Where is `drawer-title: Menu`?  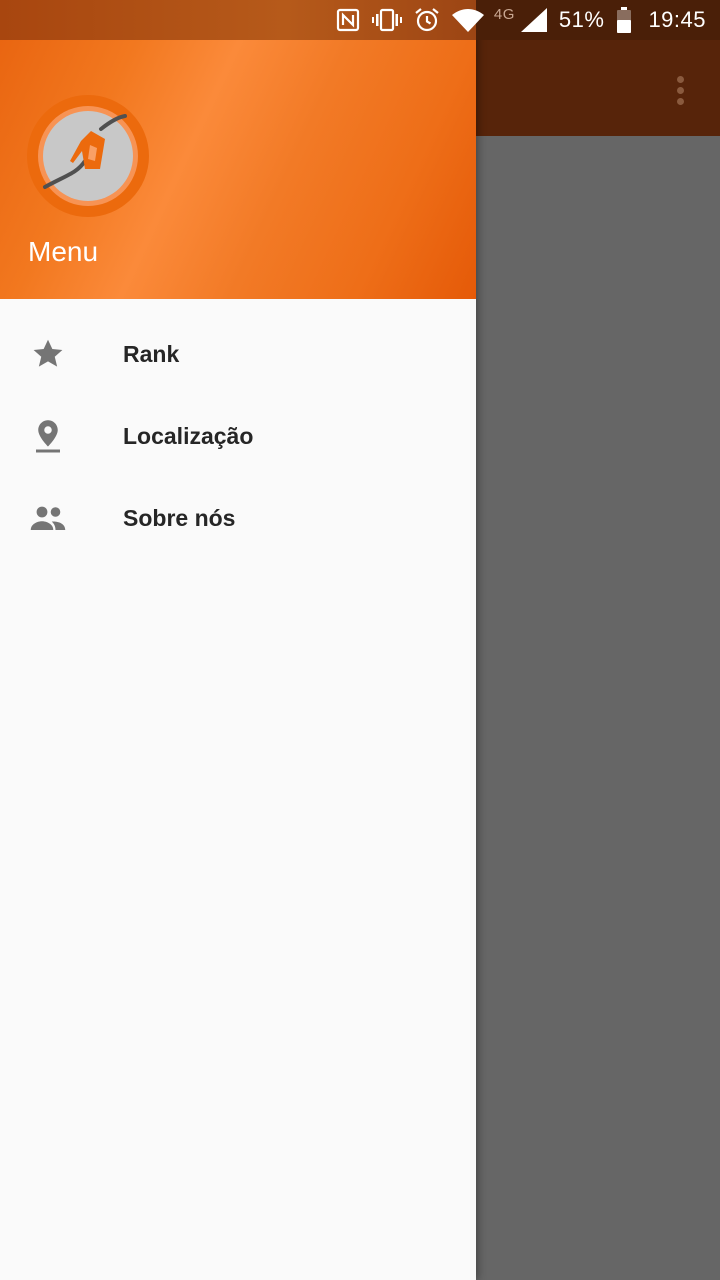 drawer-title: Menu is located at coordinates (63, 251).